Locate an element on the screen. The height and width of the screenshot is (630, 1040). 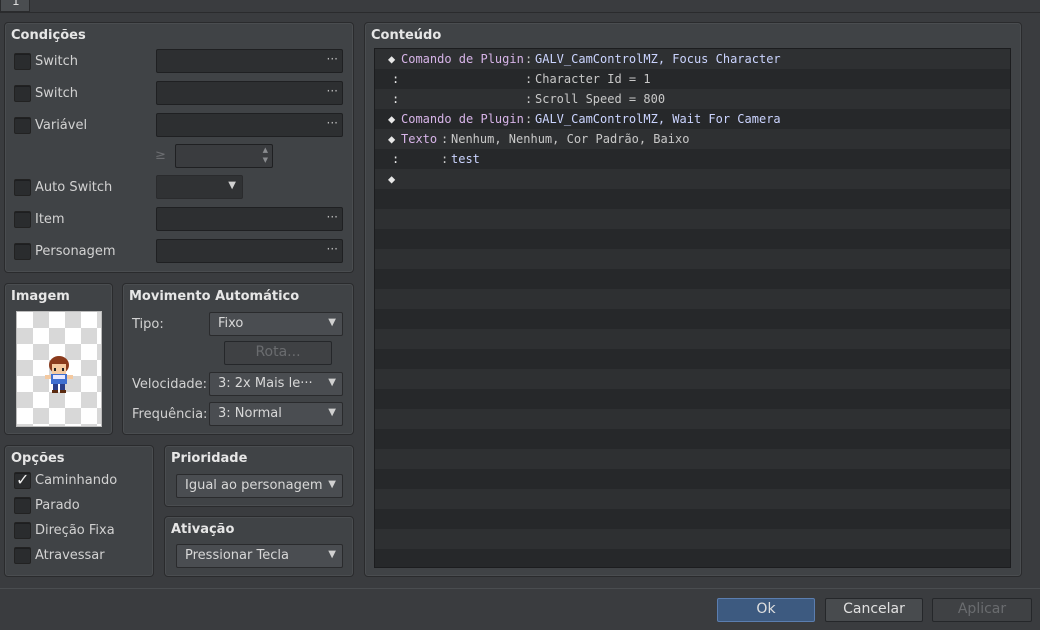
priority-select: Igual ao personagem ▼ is located at coordinates (259, 486).